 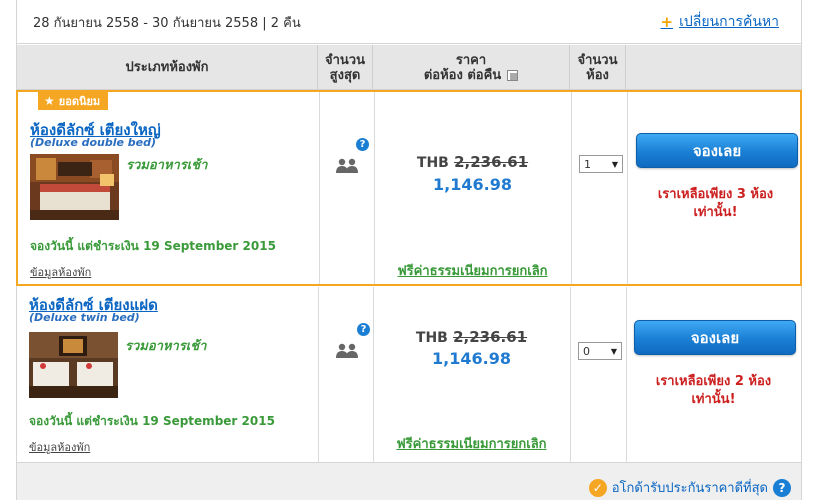 I want to click on room-quantity-value: 1, so click(x=587, y=164).